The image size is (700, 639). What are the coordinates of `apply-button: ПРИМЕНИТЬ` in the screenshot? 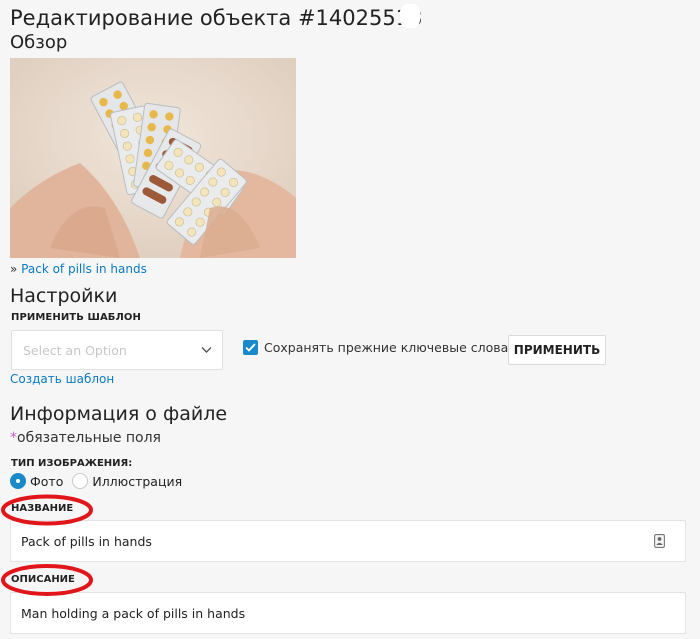 It's located at (557, 350).